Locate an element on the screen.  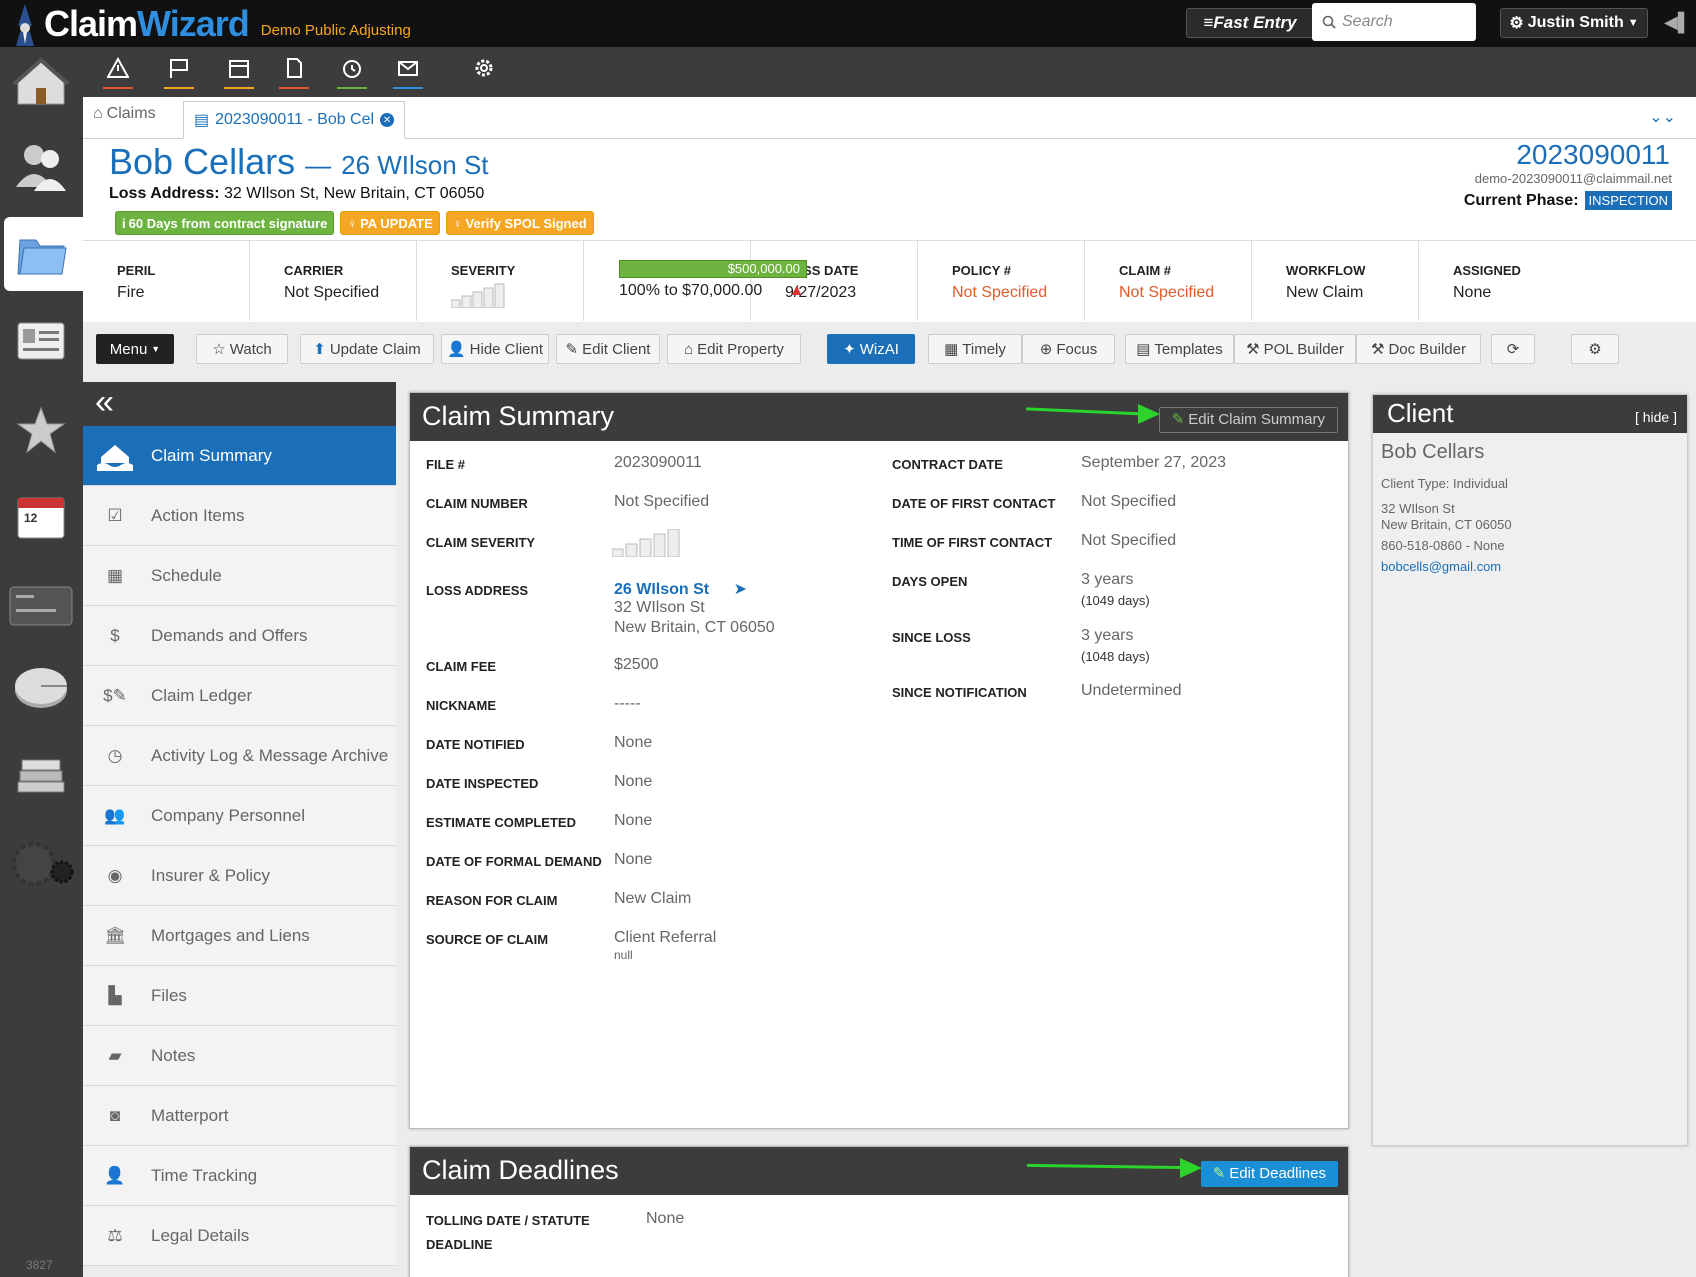
edit-claim-summary-button: ✎ Edit Claim Summary is located at coordinates (1248, 420).